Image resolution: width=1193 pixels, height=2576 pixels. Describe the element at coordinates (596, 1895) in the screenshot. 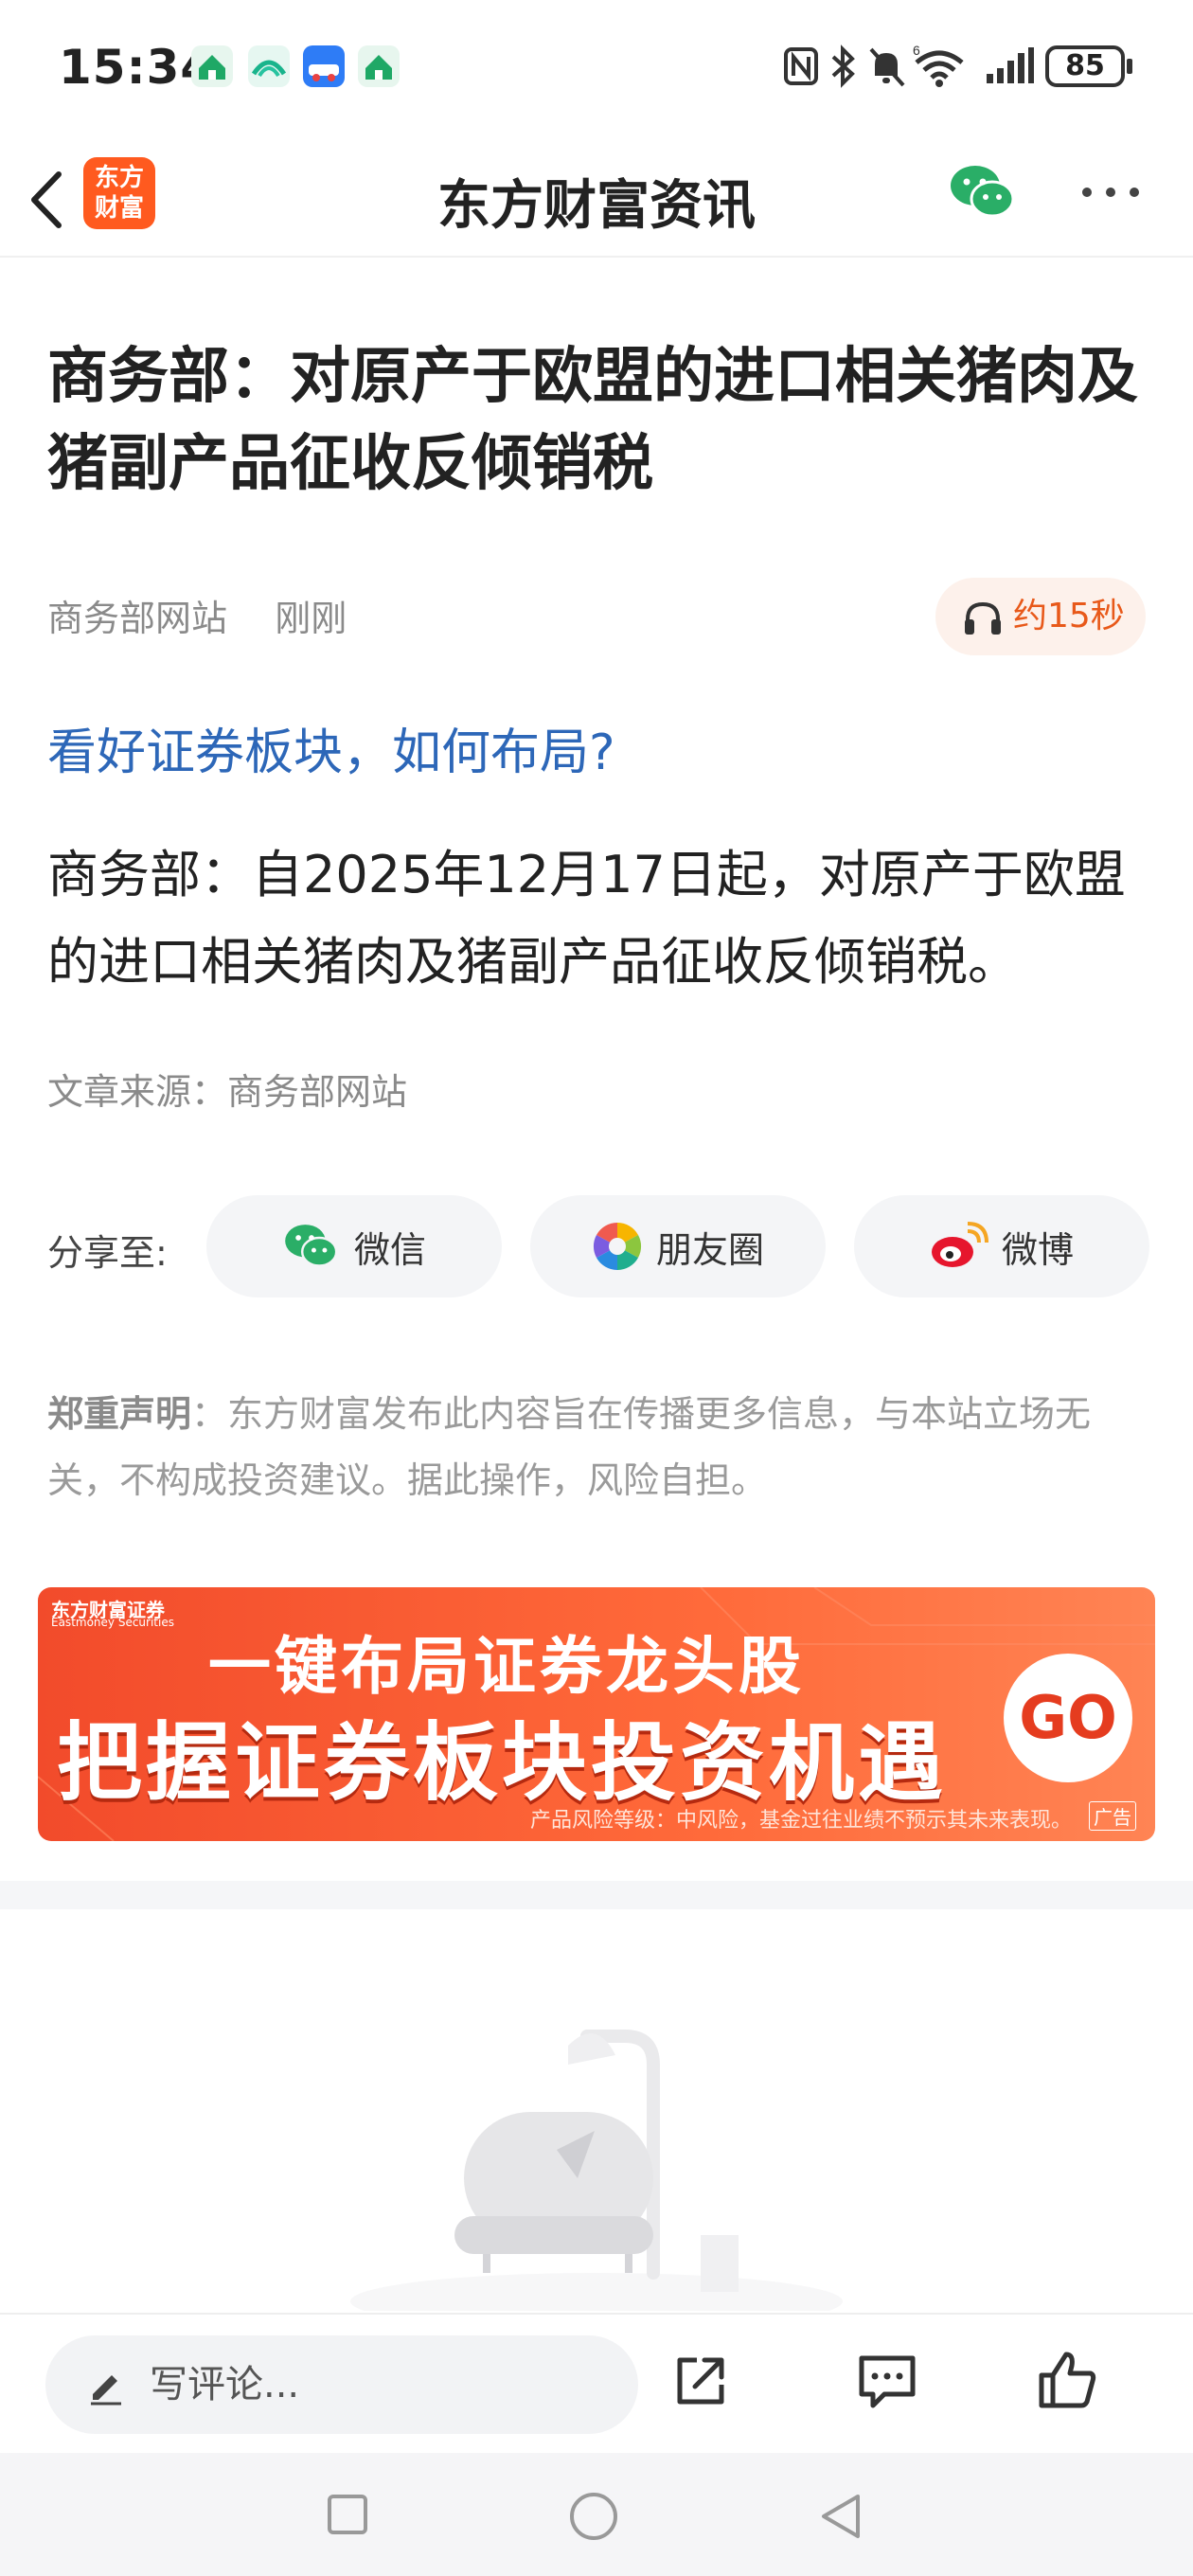

I see `section-divider` at that location.